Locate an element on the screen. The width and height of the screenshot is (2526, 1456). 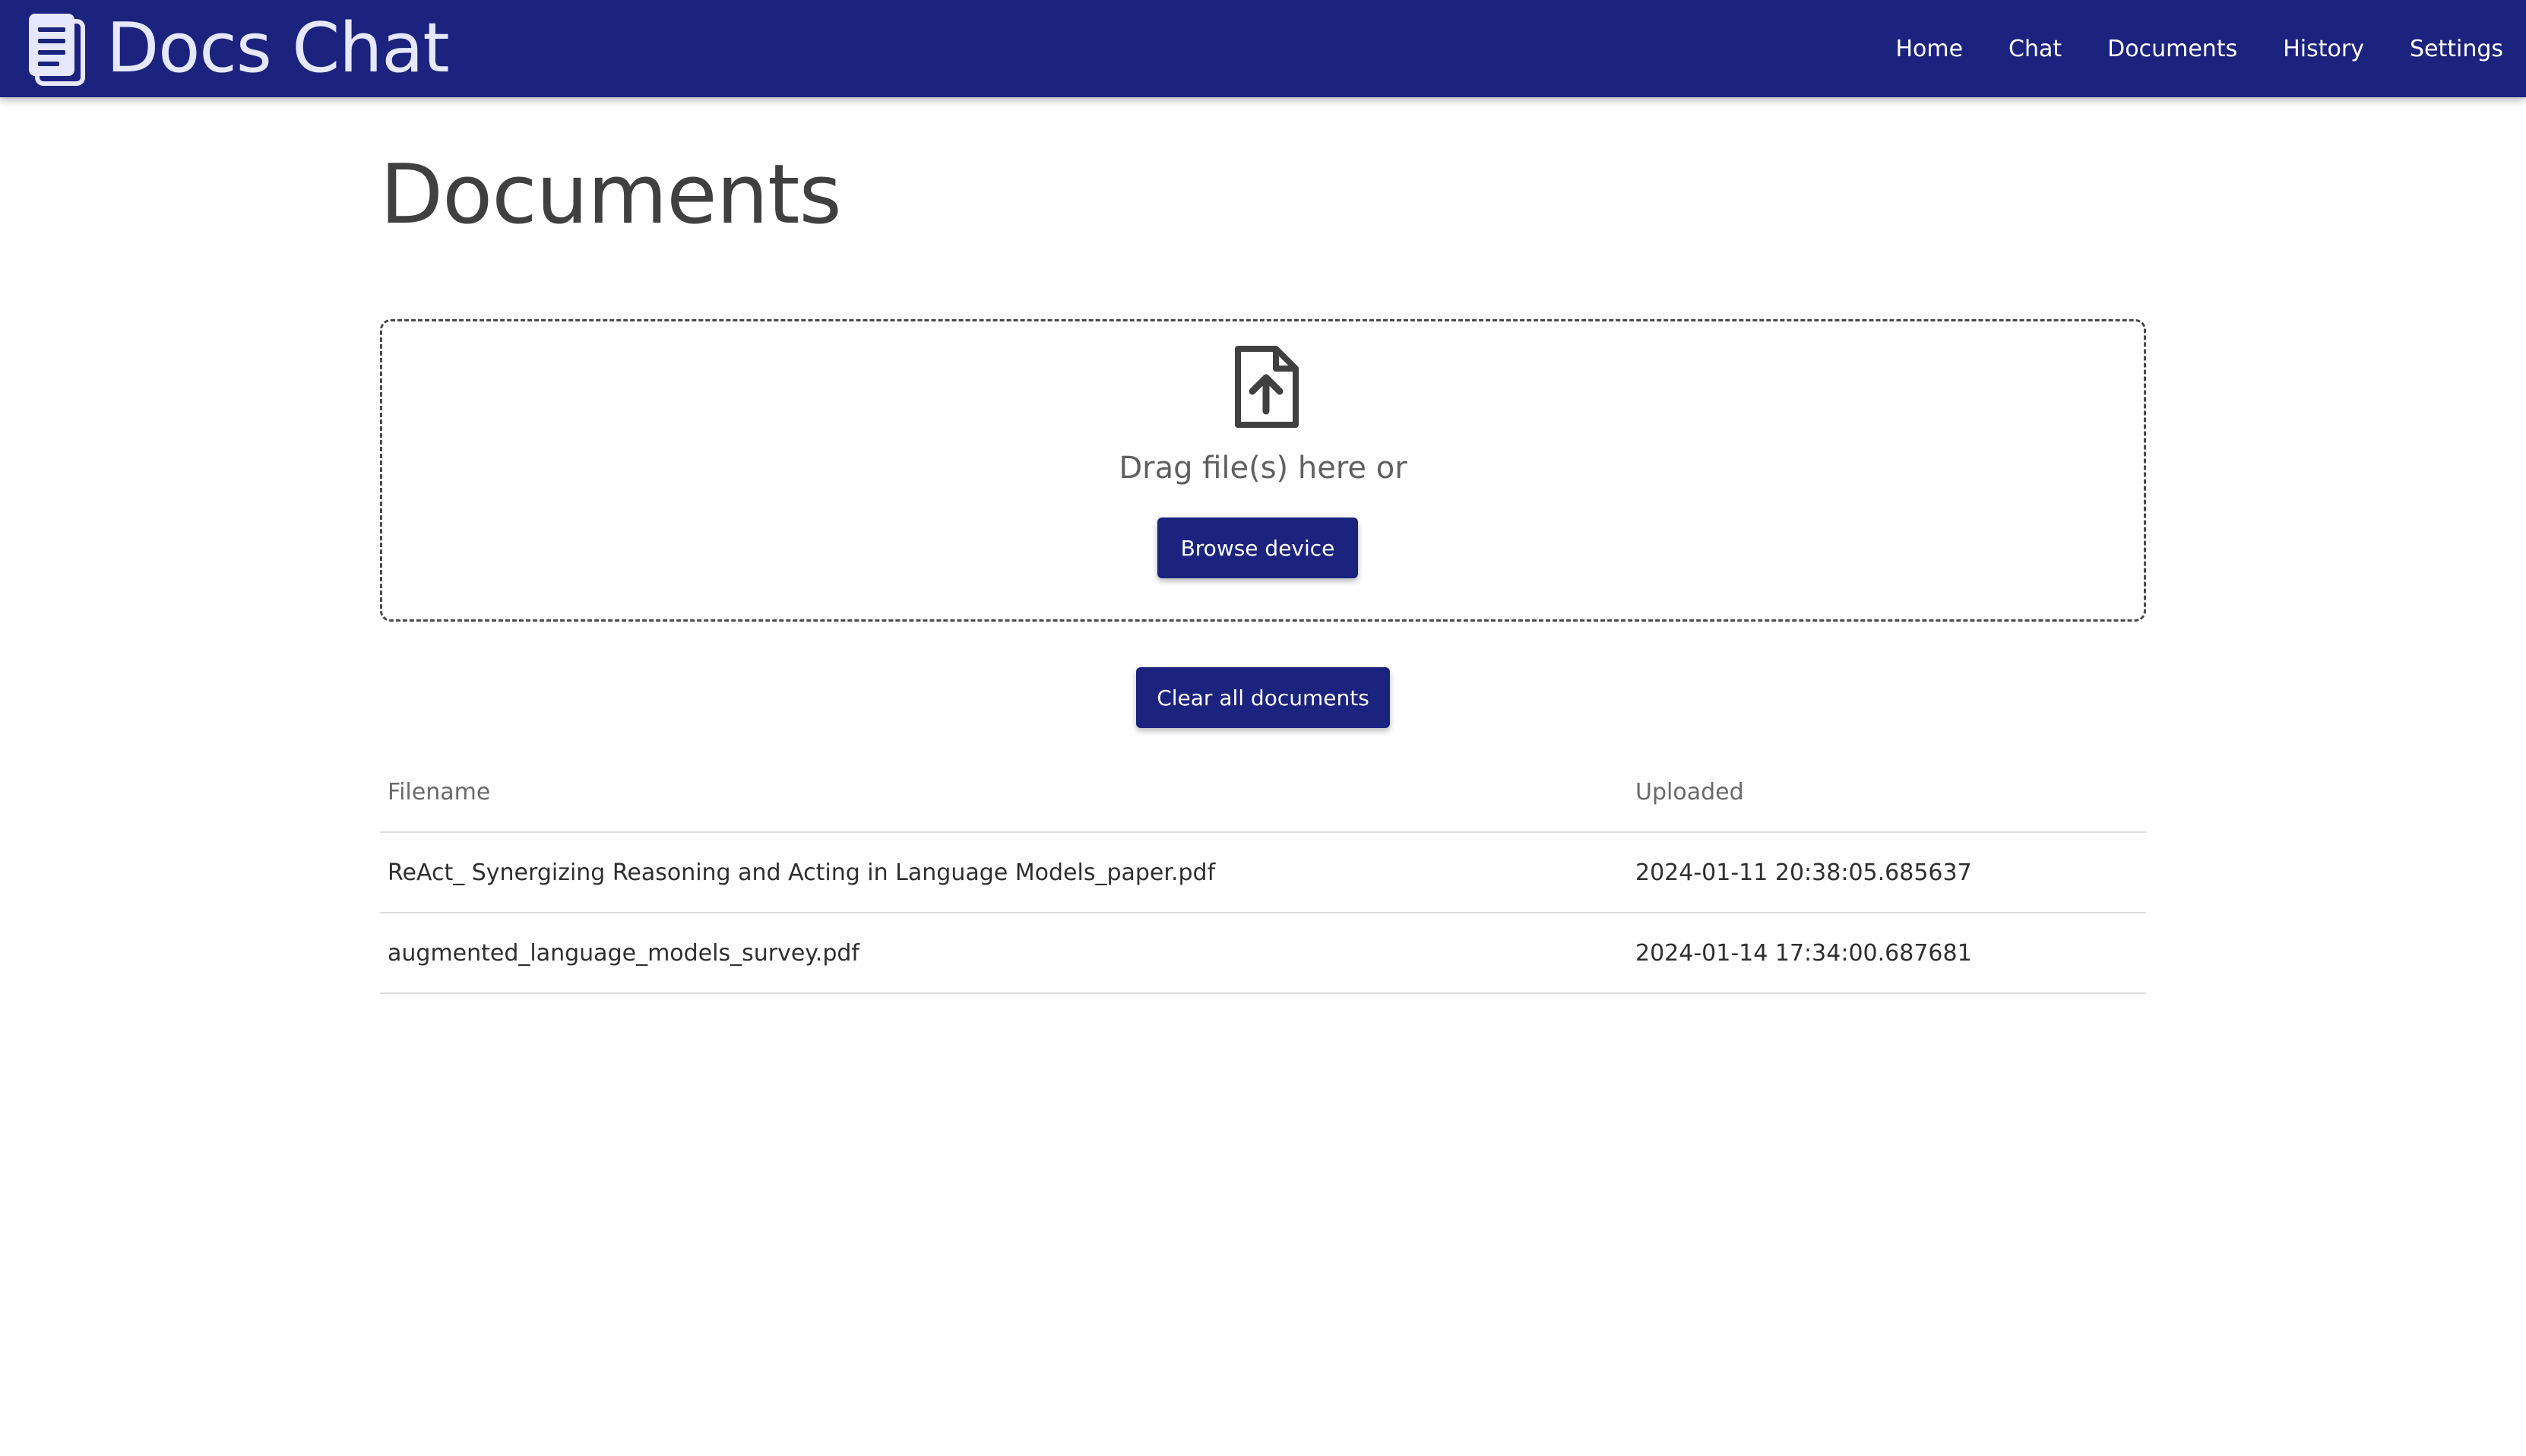
nav-item-settings: Settings is located at coordinates (2456, 49).